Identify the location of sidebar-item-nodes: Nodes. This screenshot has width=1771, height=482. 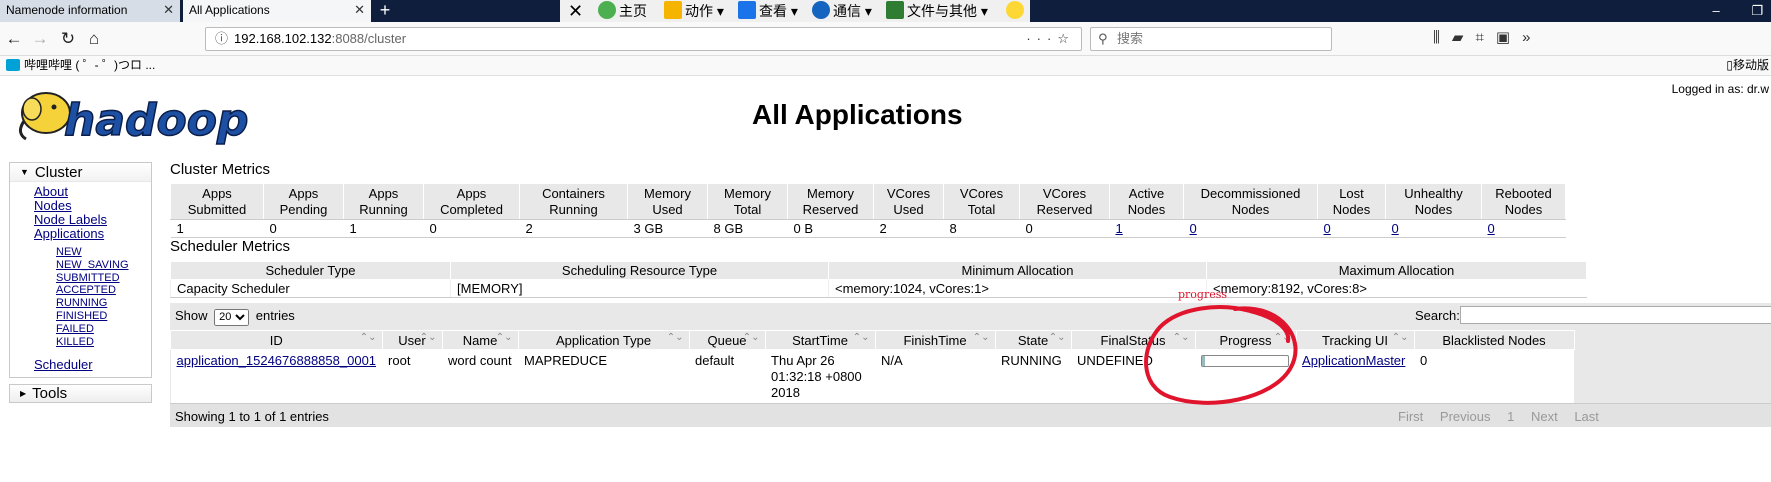
(92, 206).